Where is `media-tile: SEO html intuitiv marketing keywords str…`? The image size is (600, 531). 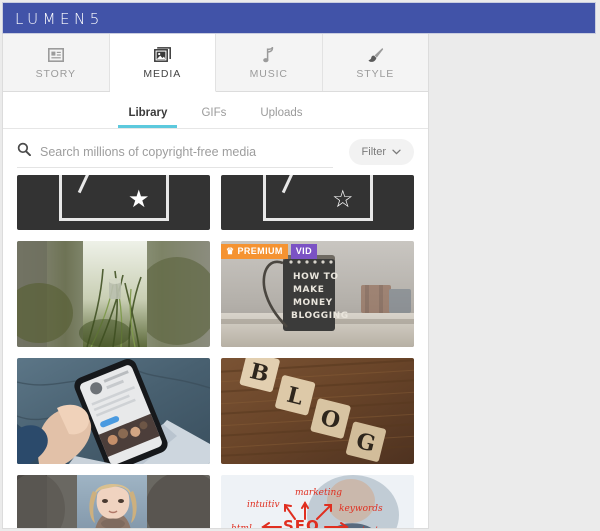 media-tile: SEO html intuitiv marketing keywords str… is located at coordinates (317, 502).